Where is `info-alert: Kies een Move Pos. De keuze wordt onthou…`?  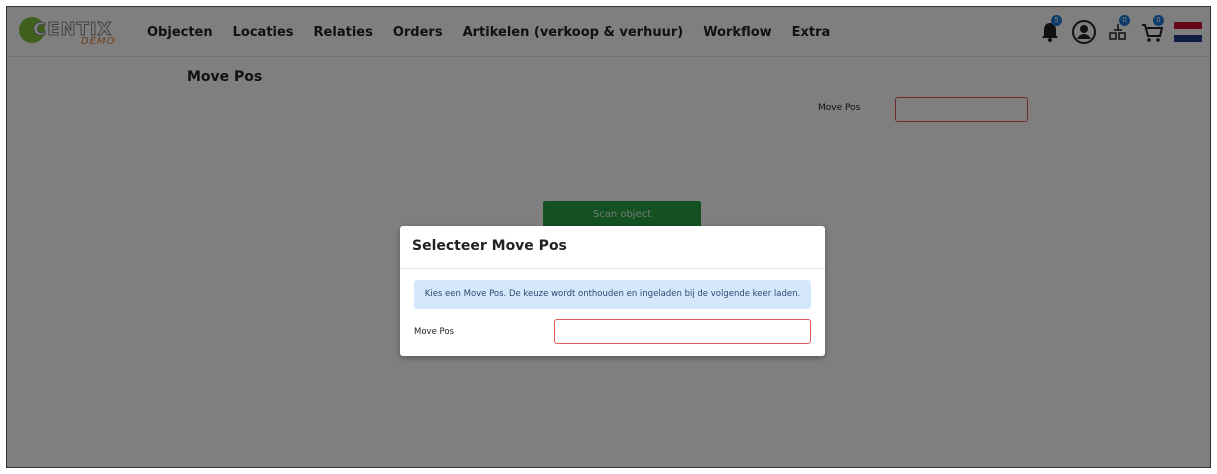
info-alert: Kies een Move Pos. De keuze wordt onthou… is located at coordinates (612, 294).